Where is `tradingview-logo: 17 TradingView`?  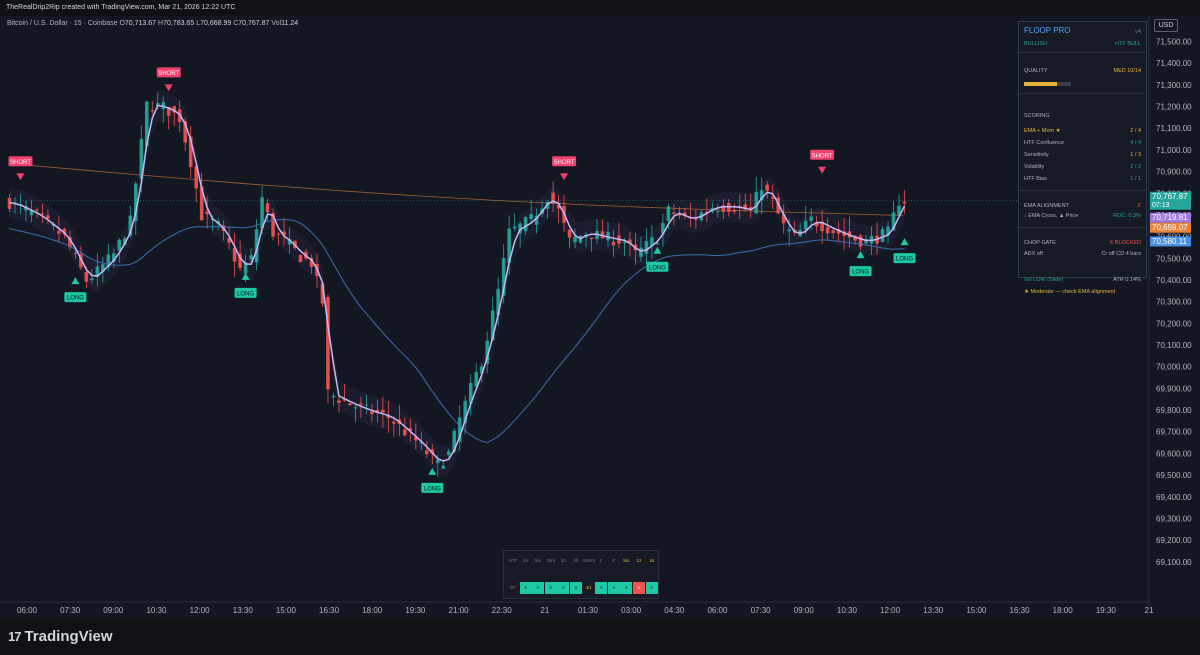
tradingview-logo: 17 TradingView is located at coordinates (60, 636).